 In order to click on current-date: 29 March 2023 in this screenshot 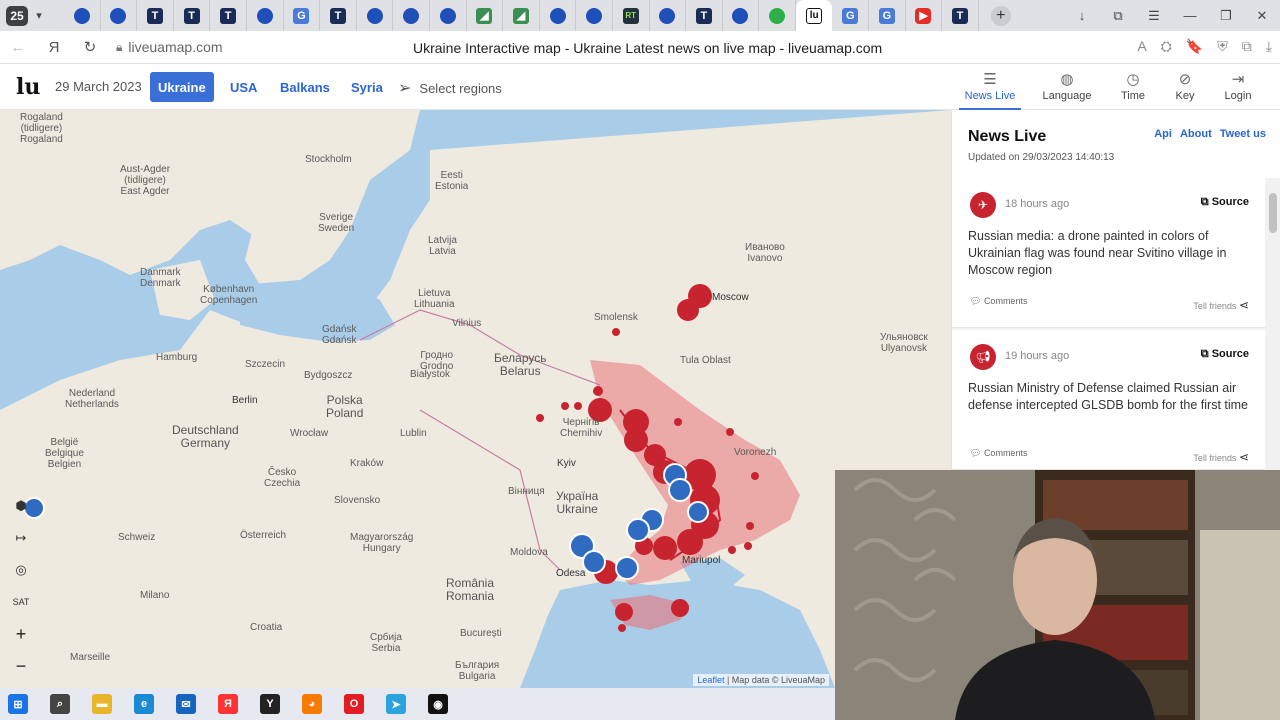, I will do `click(98, 86)`.